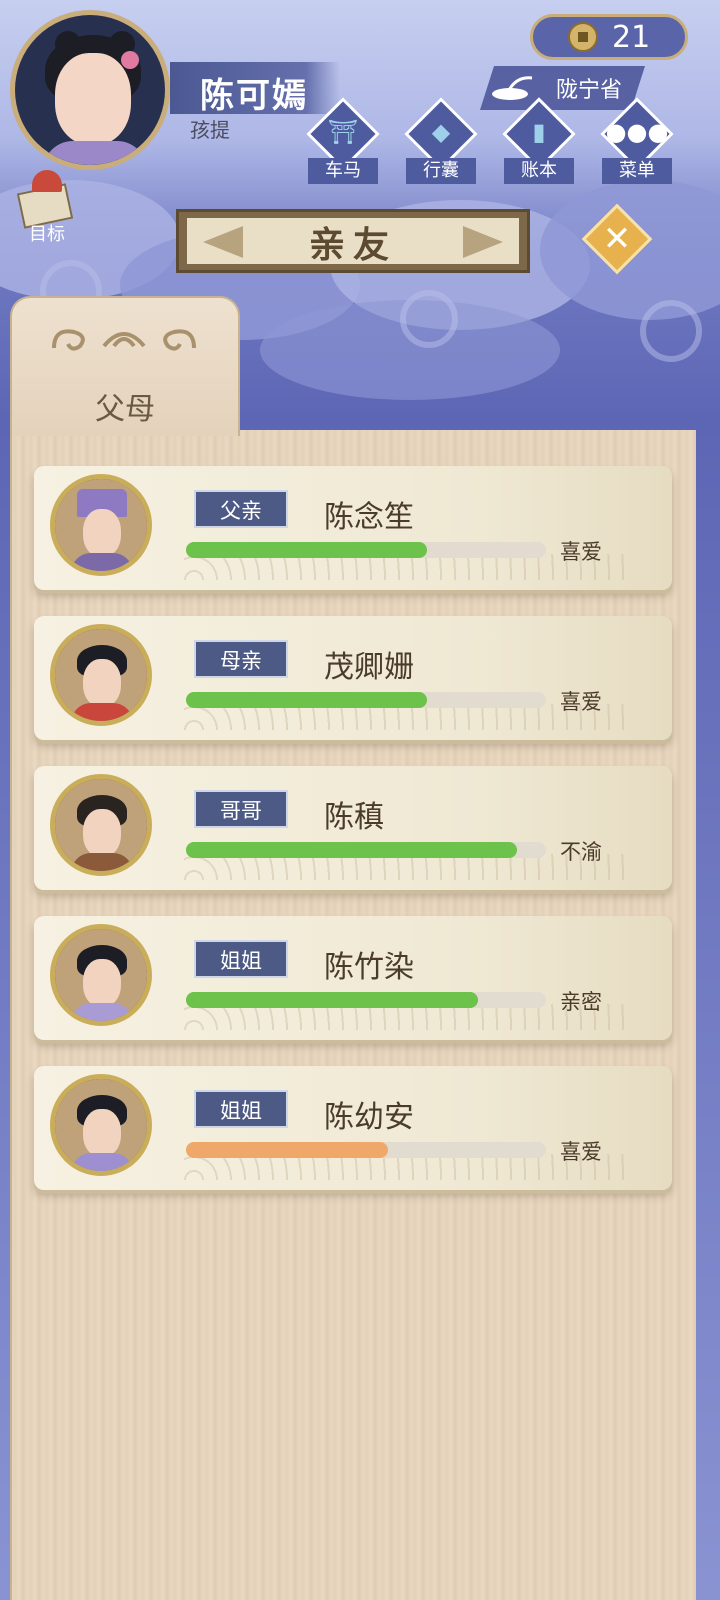 The width and height of the screenshot is (720, 1600). I want to click on relative-card: 姐姐 陈竹染 亲密, so click(353, 978).